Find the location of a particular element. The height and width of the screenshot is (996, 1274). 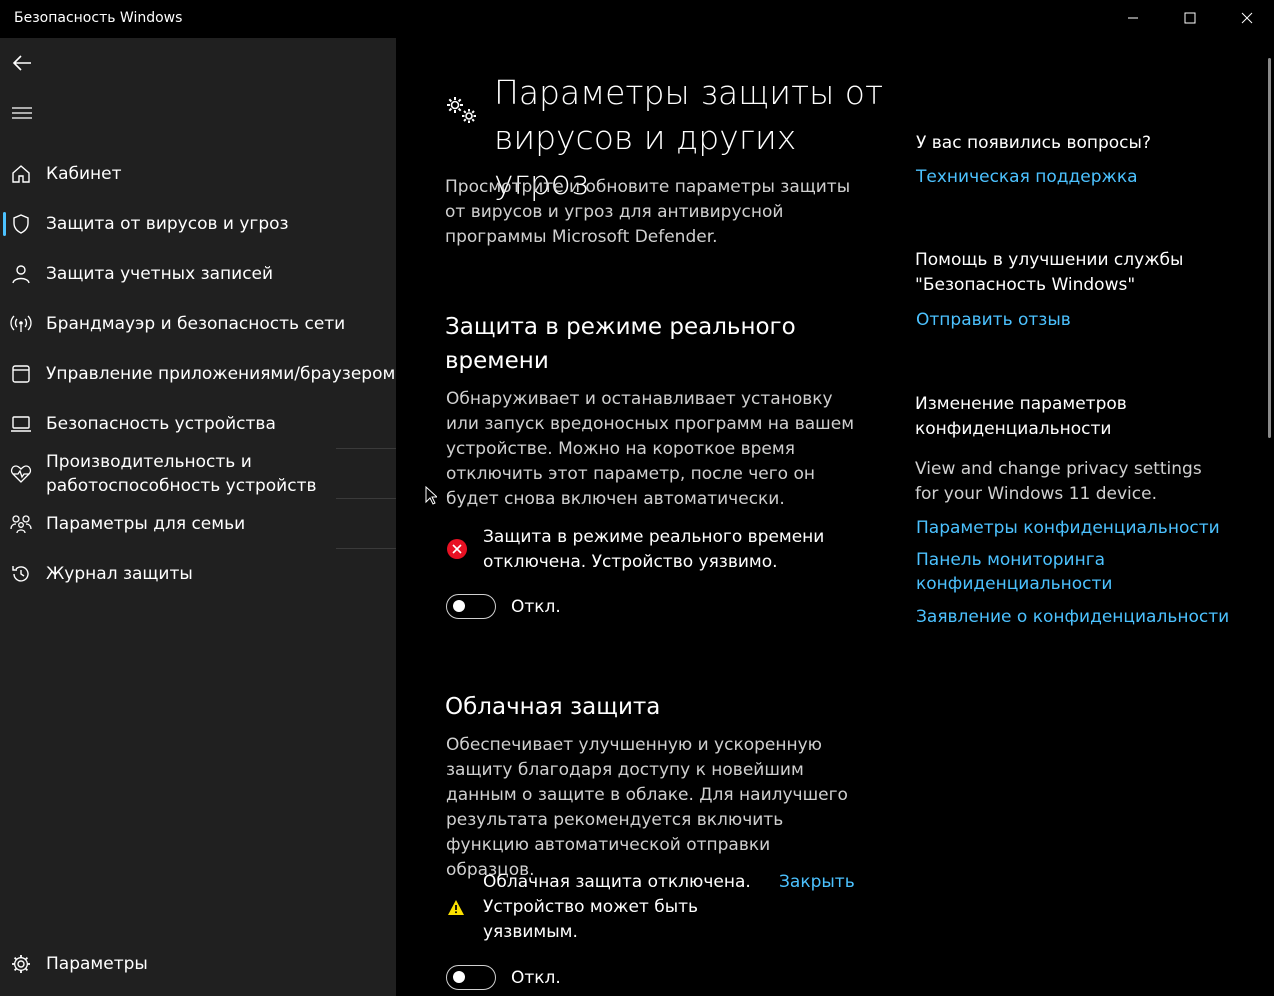

sidebar-item-settings: Параметры is located at coordinates (198, 964).